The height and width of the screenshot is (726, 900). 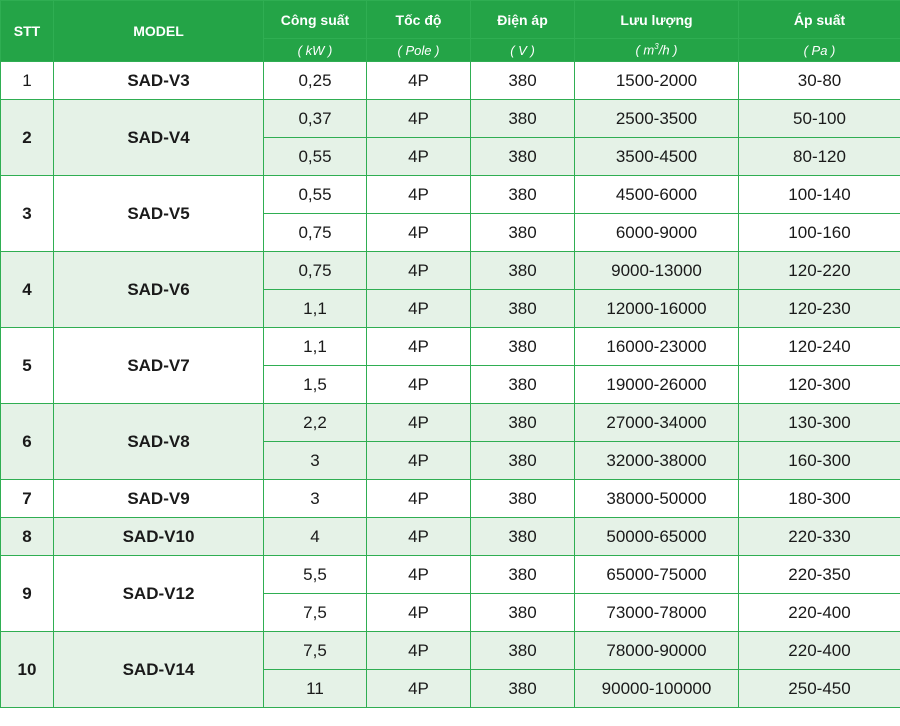 I want to click on power-cell: 0,37, so click(x=315, y=118).